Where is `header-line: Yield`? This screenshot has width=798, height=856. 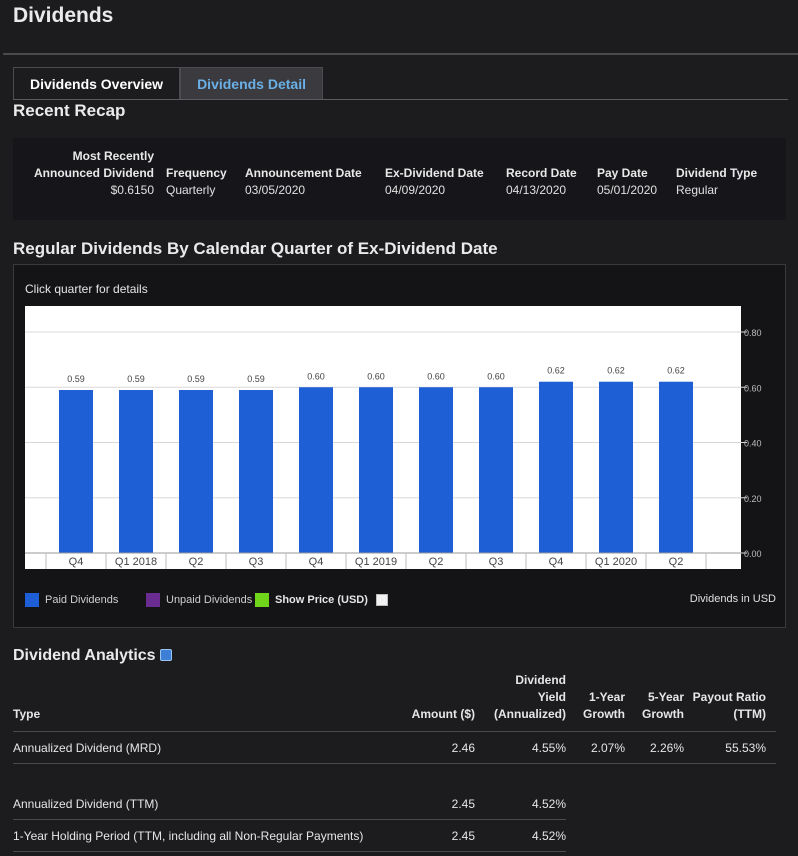 header-line: Yield is located at coordinates (551, 697).